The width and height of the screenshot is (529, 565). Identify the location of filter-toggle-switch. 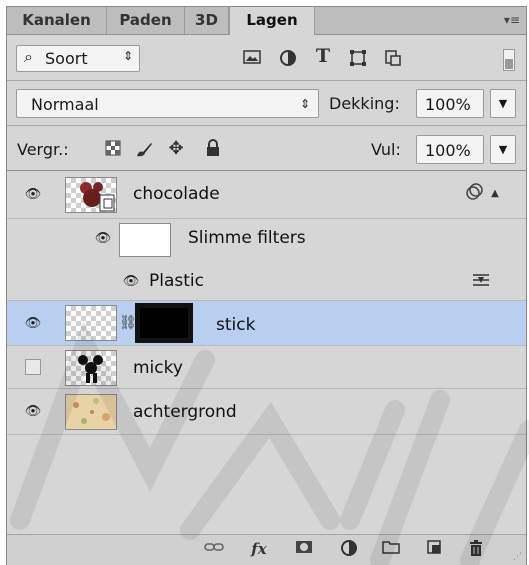
(509, 60).